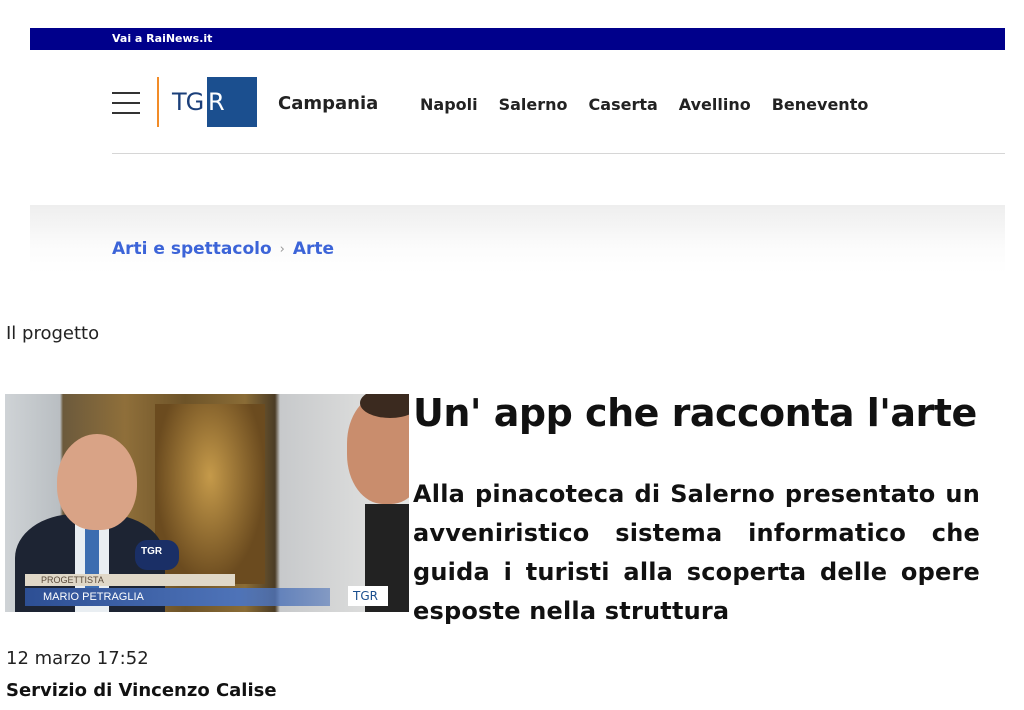 This screenshot has height=710, width=1024. What do you see at coordinates (93, 597) in the screenshot?
I see `lower-third-name-text: MARIO PETRAGLIA` at bounding box center [93, 597].